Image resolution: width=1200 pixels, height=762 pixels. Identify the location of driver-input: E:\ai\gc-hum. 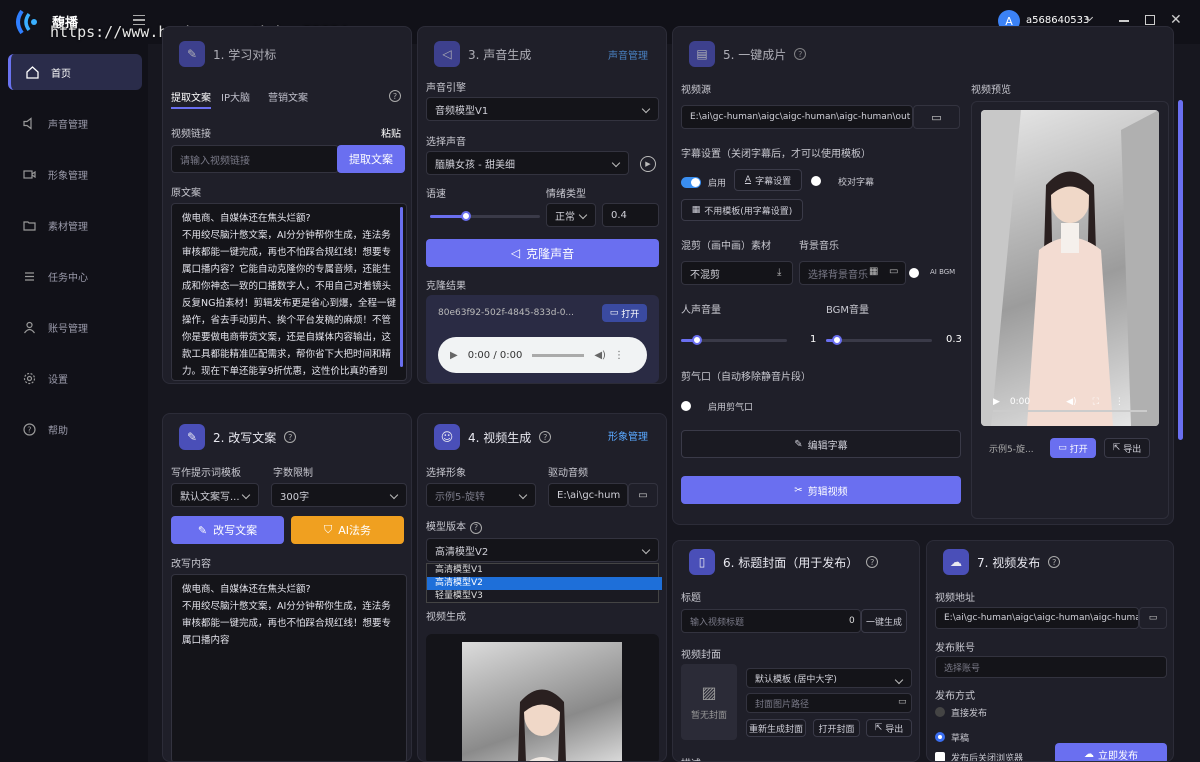
(588, 495).